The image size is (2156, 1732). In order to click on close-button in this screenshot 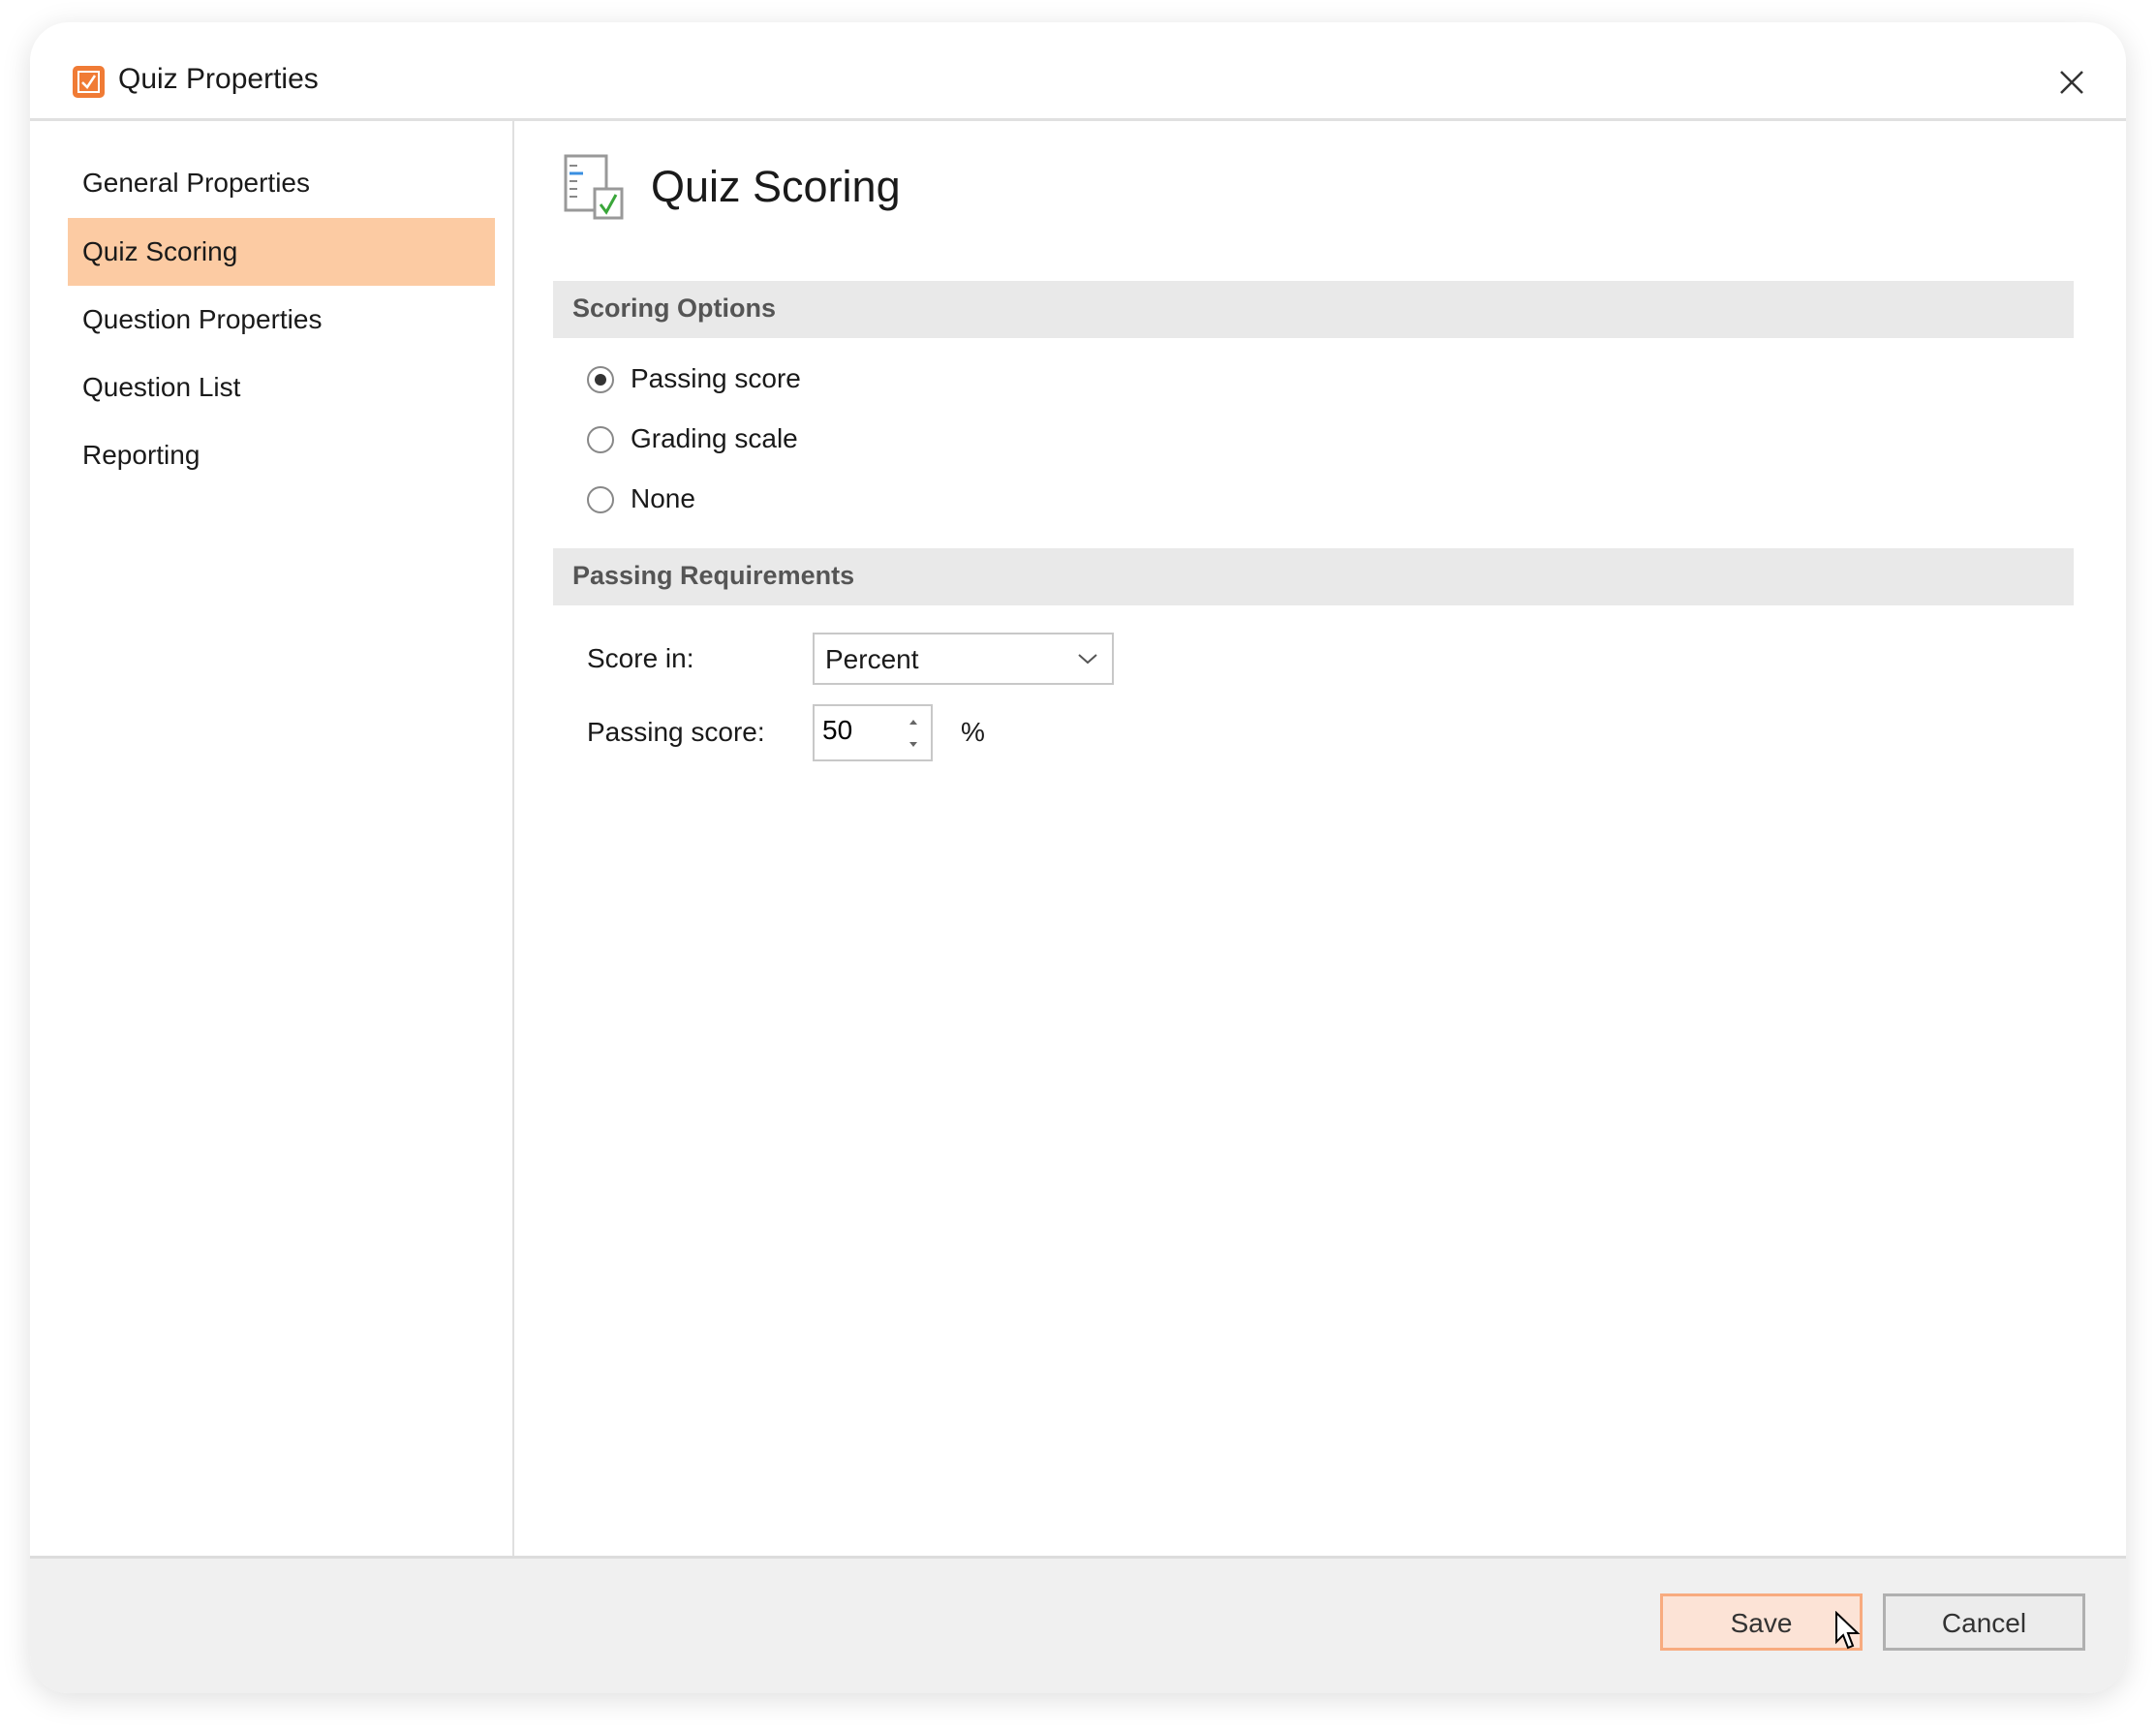, I will do `click(2072, 82)`.